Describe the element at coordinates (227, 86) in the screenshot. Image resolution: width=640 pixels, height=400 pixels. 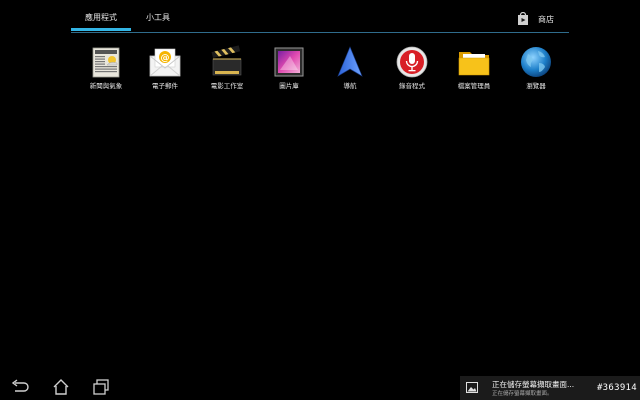
I see `app-label: 電影工作室` at that location.